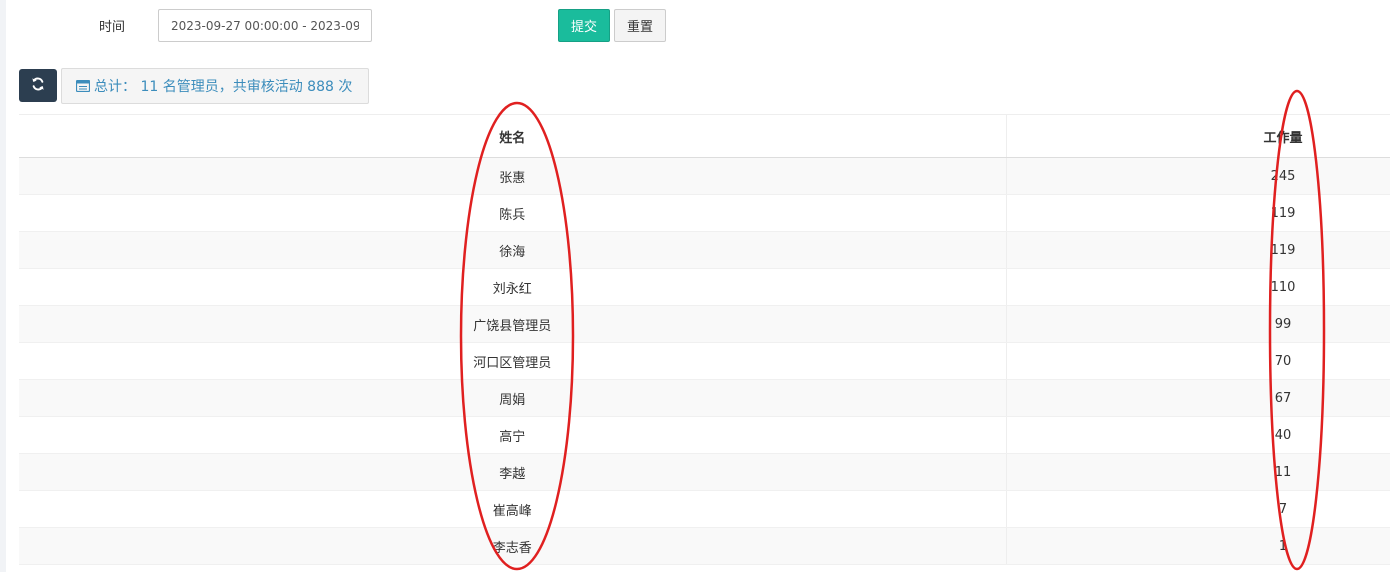 The image size is (1390, 572). What do you see at coordinates (513, 250) in the screenshot?
I see `cell-name: 徐海` at bounding box center [513, 250].